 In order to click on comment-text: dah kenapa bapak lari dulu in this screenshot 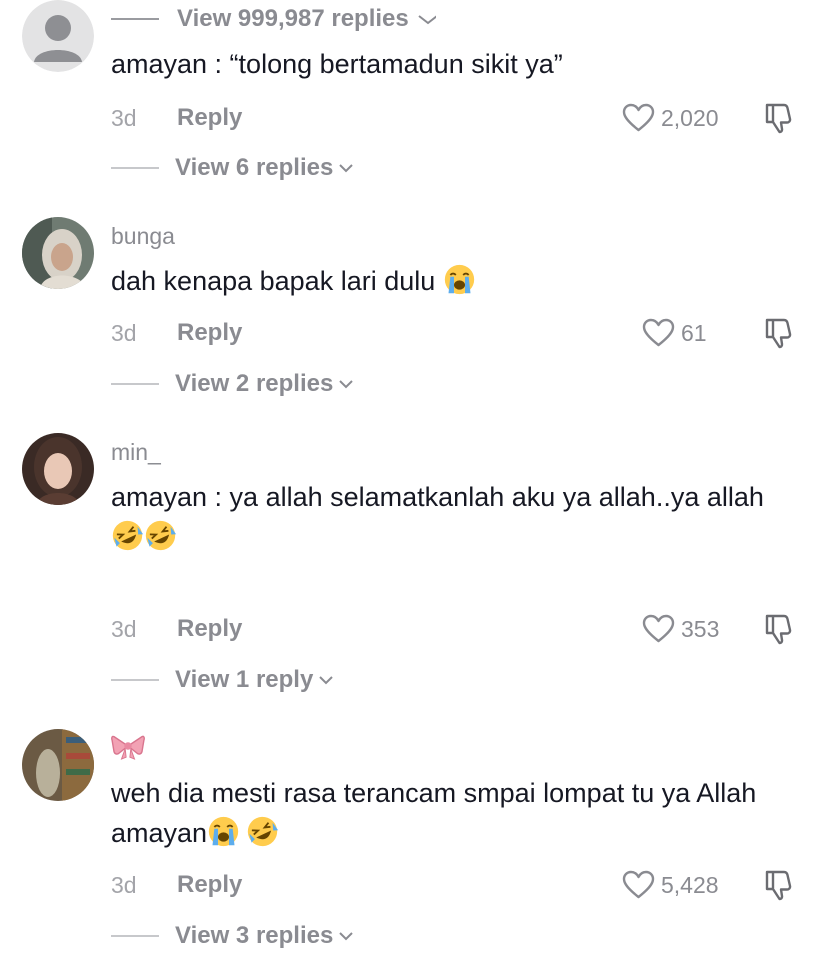, I will do `click(456, 281)`.